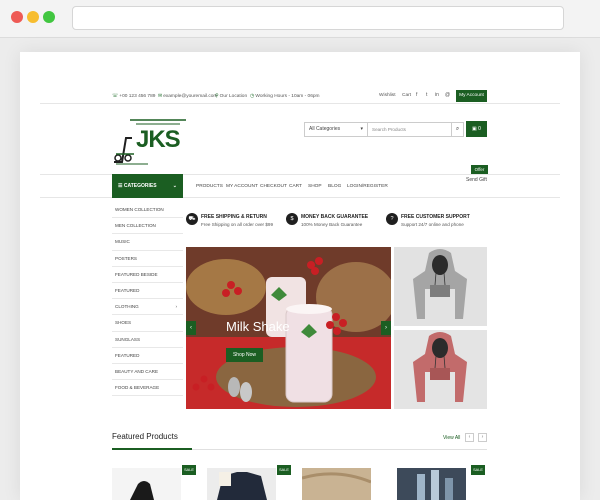  I want to click on nav-shop: SHOP, so click(315, 186).